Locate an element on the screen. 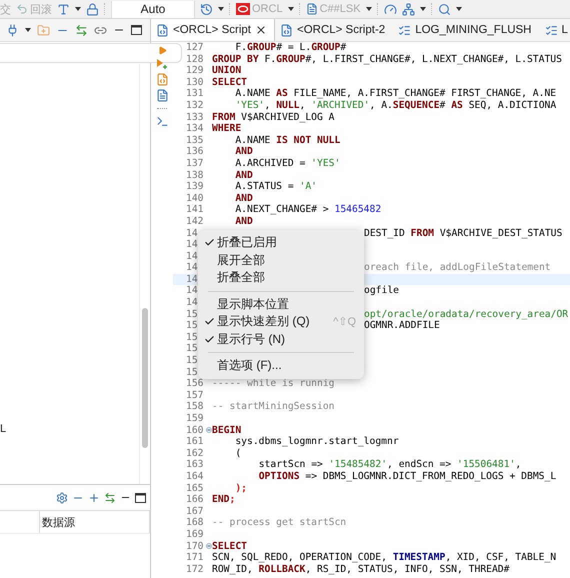 The height and width of the screenshot is (578, 570). line-number: 132 is located at coordinates (194, 106).